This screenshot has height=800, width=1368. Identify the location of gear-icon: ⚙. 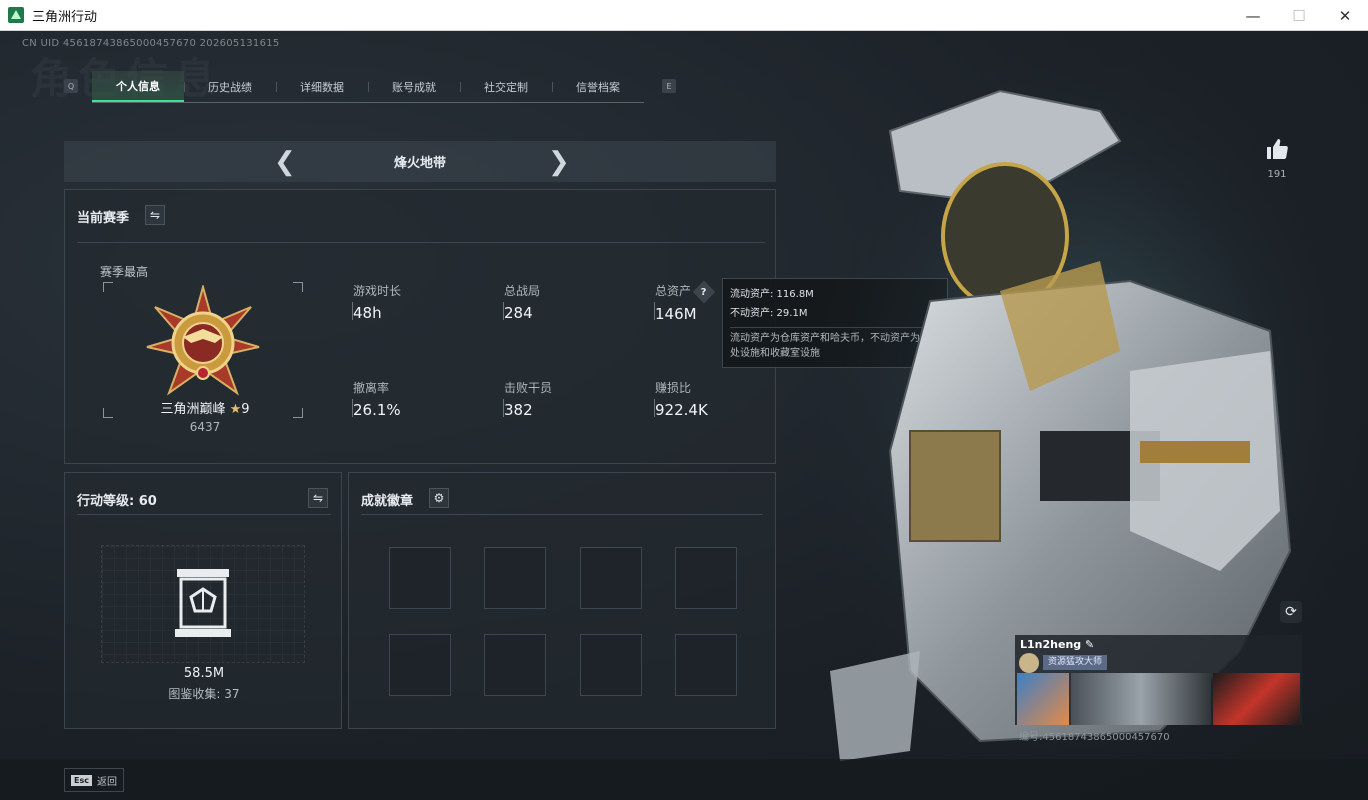
(439, 498).